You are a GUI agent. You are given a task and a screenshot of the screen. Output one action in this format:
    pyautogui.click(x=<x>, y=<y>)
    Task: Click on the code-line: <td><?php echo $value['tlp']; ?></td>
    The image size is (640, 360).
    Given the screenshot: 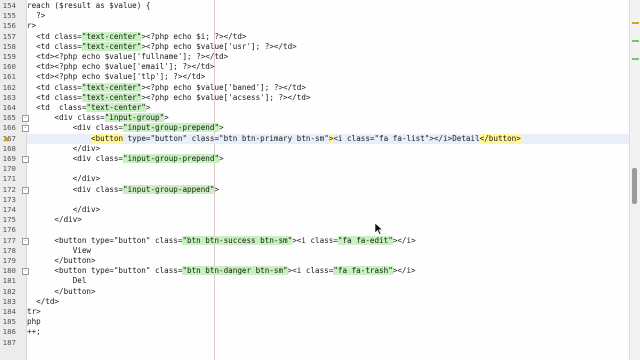 What is the action you would take?
    pyautogui.click(x=328, y=77)
    